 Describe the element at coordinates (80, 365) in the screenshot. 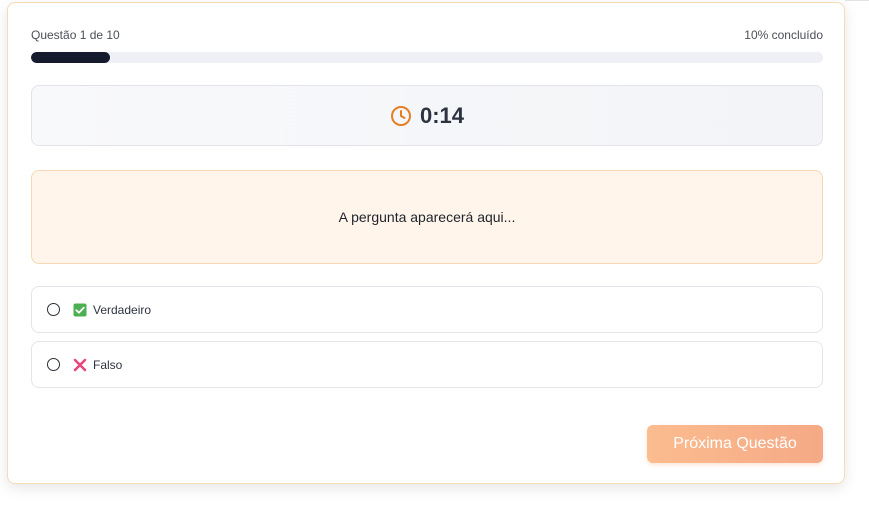

I see `cross-icon` at that location.